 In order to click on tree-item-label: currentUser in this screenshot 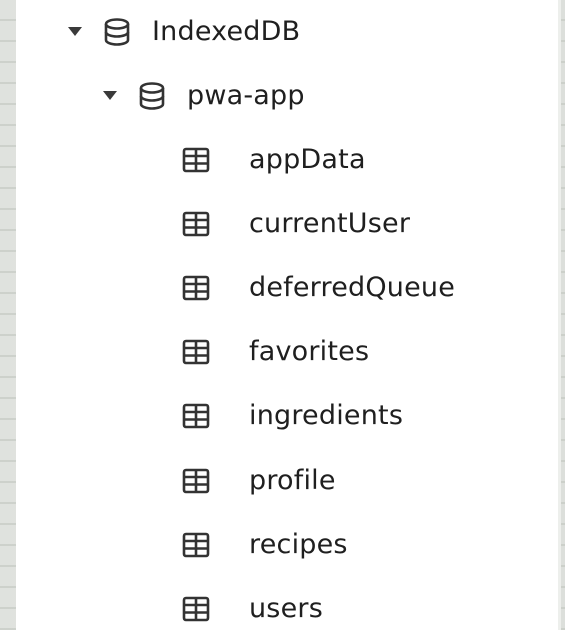, I will do `click(330, 223)`.